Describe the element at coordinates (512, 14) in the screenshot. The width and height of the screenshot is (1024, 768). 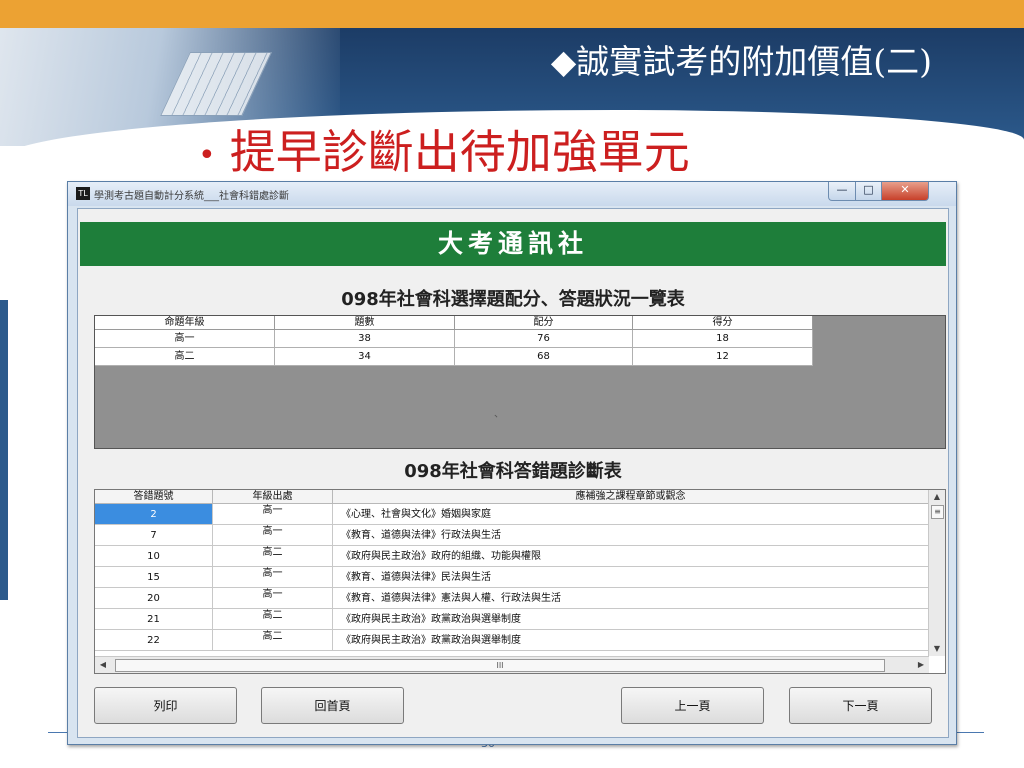
I see `slide-top-bar` at that location.